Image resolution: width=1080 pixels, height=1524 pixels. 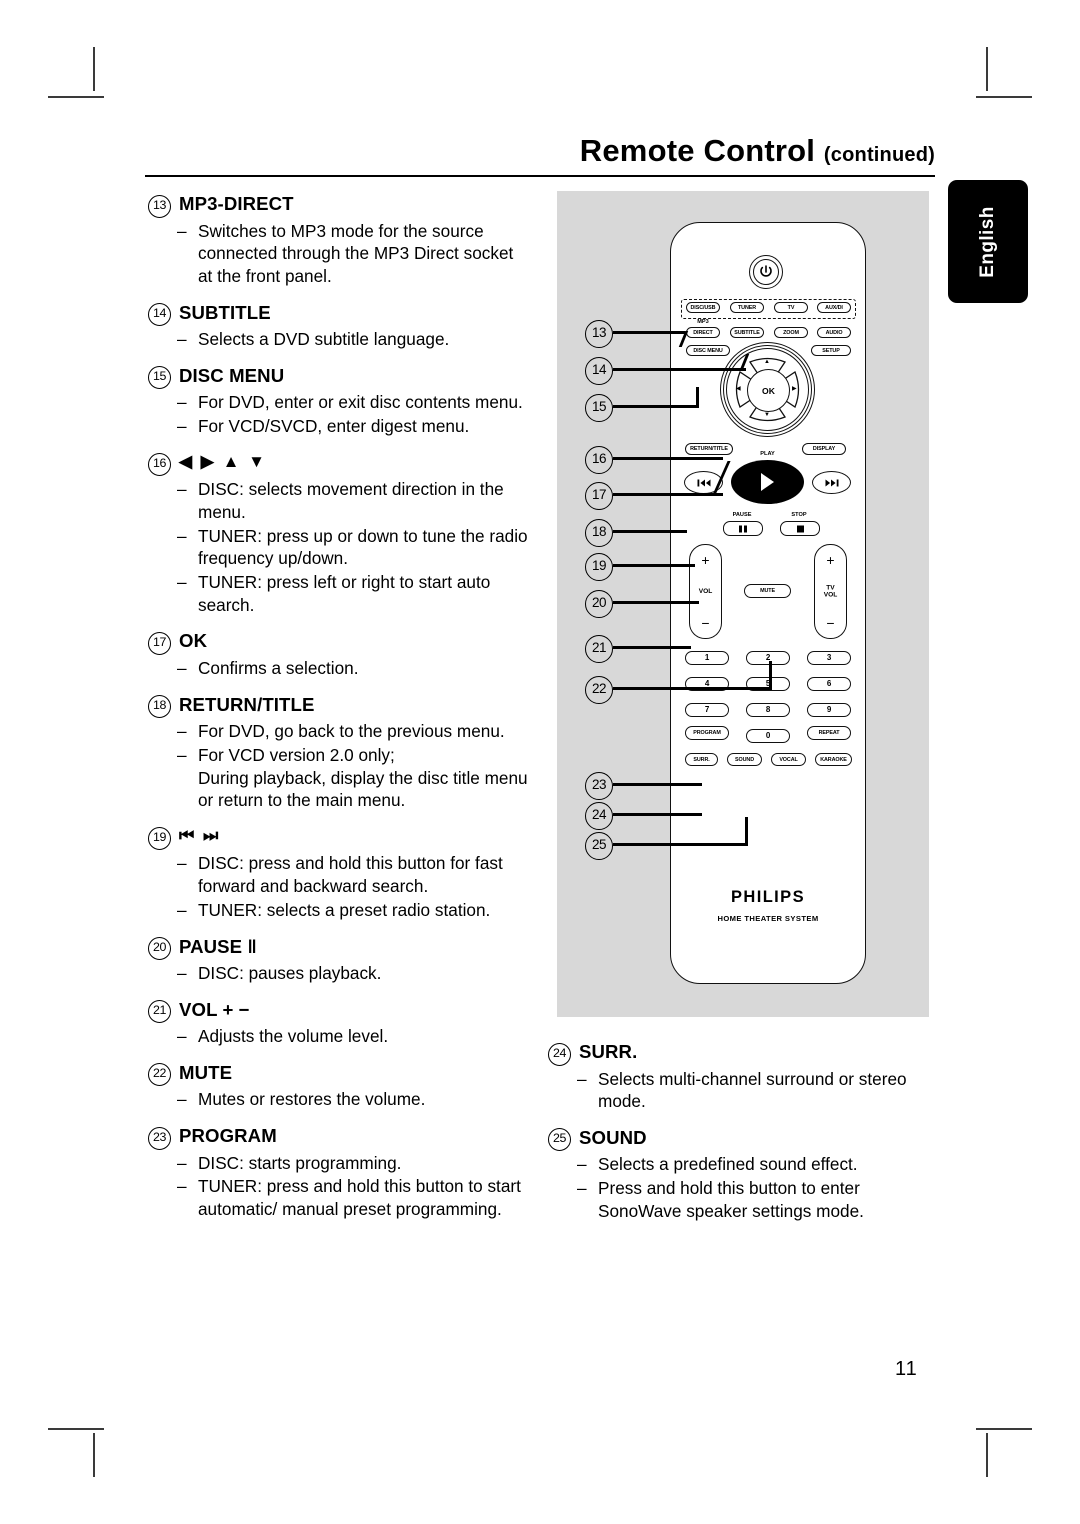 What do you see at coordinates (540, 156) in the screenshot?
I see `page-header: Remote Control (continued)` at bounding box center [540, 156].